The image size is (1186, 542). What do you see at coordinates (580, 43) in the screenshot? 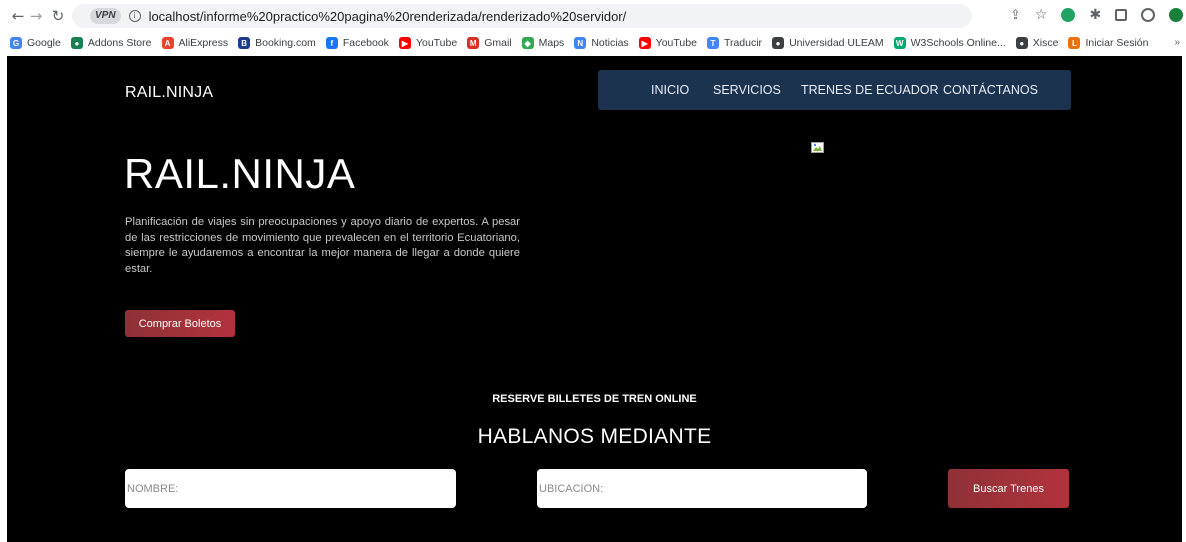
I see `bookmark-favicon-icon: N` at bounding box center [580, 43].